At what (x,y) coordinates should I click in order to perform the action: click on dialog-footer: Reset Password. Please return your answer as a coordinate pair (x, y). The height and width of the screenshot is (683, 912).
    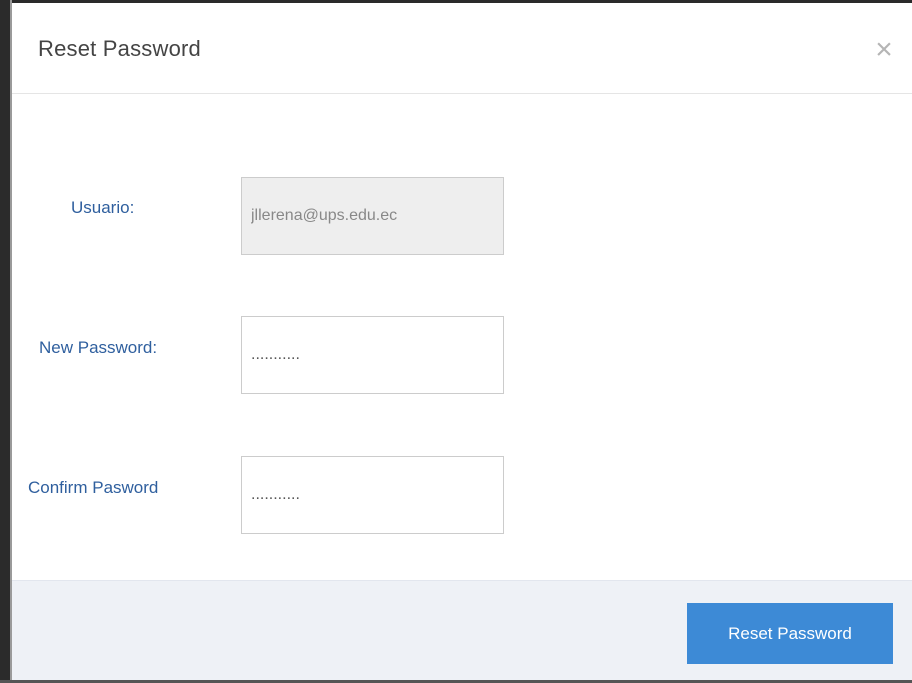
    Looking at the image, I should click on (462, 631).